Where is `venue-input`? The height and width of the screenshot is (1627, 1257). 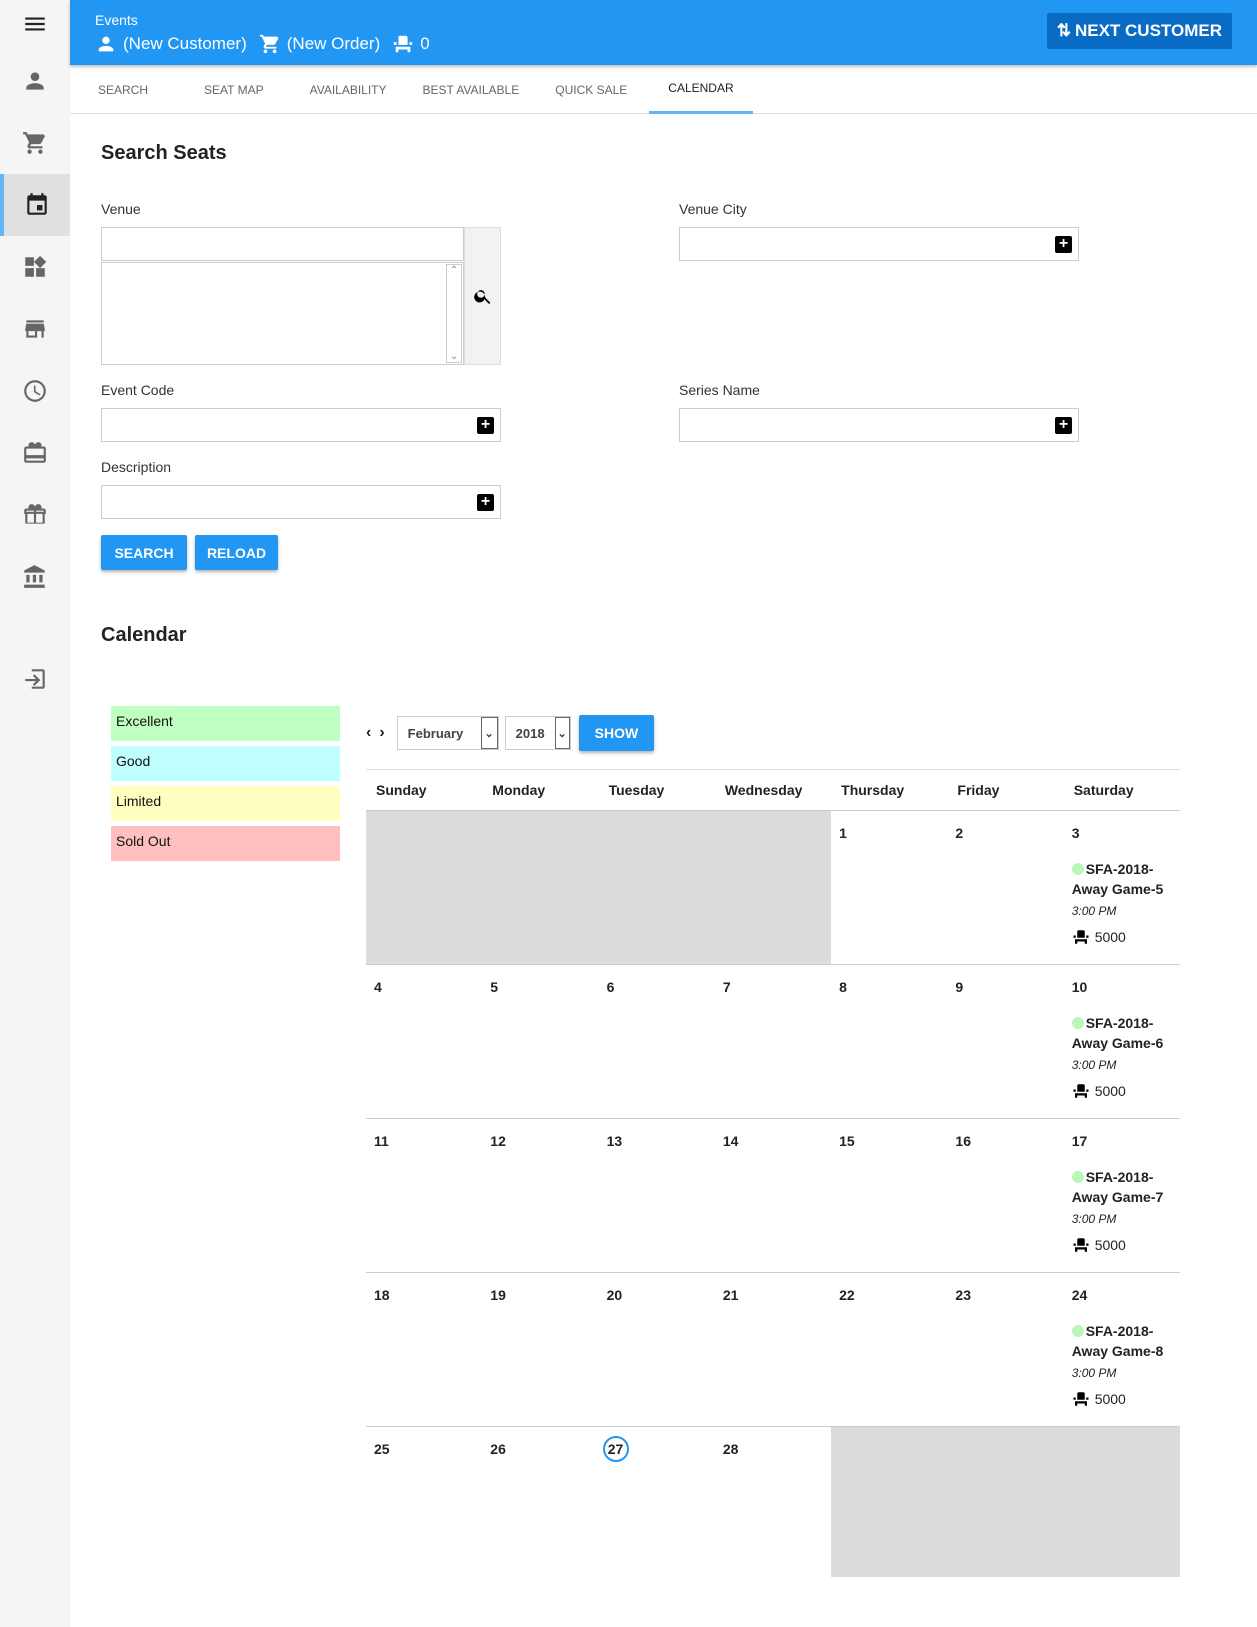
venue-input is located at coordinates (282, 244).